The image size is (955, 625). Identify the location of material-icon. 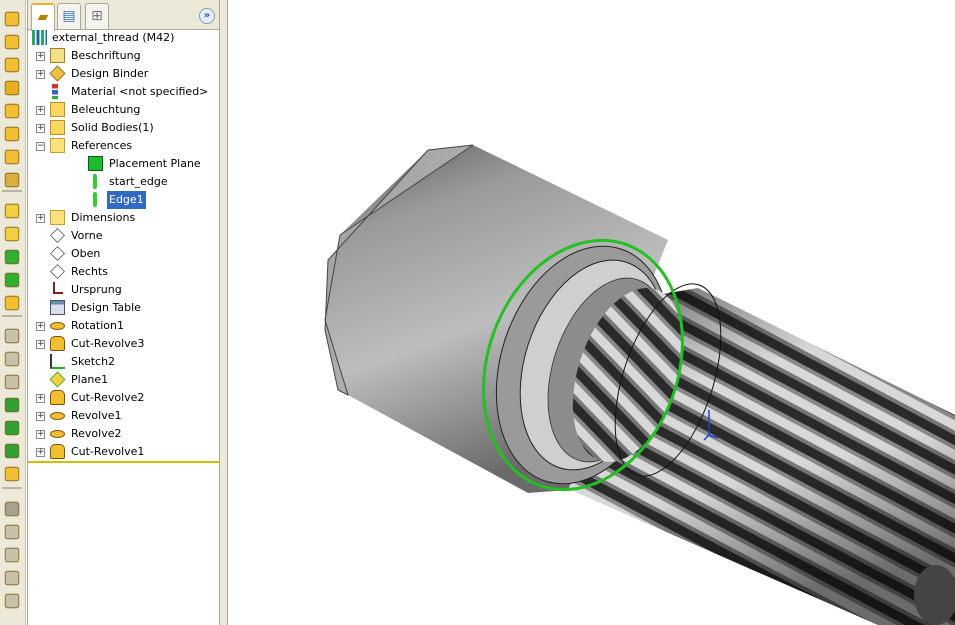
(55, 91).